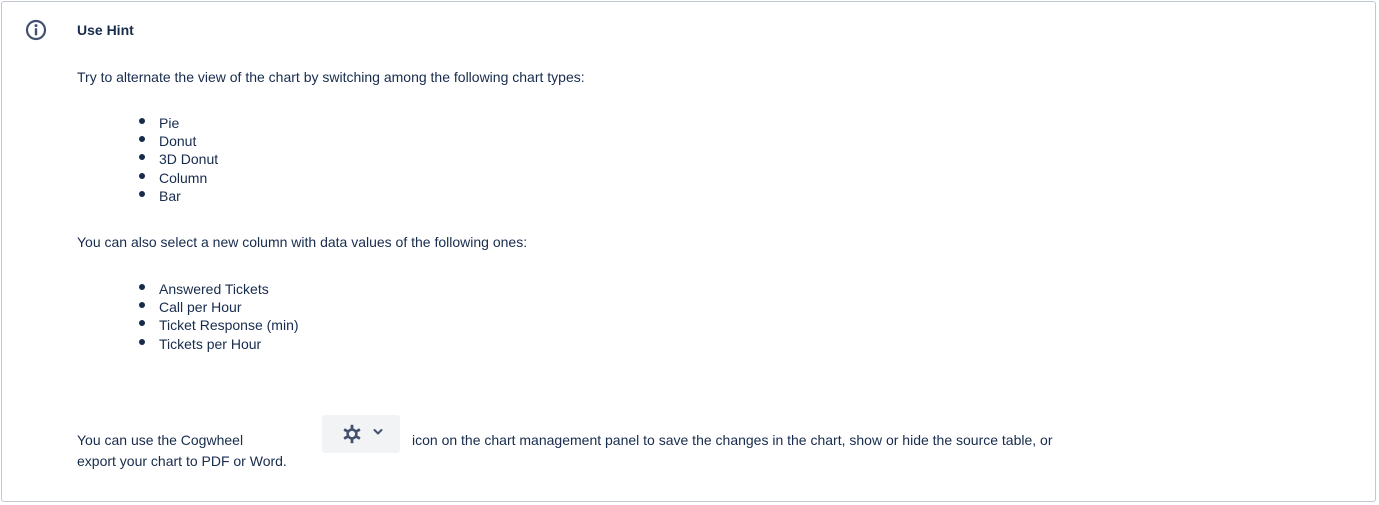 Image resolution: width=1379 pixels, height=505 pixels. I want to click on list-item: Column, so click(178, 178).